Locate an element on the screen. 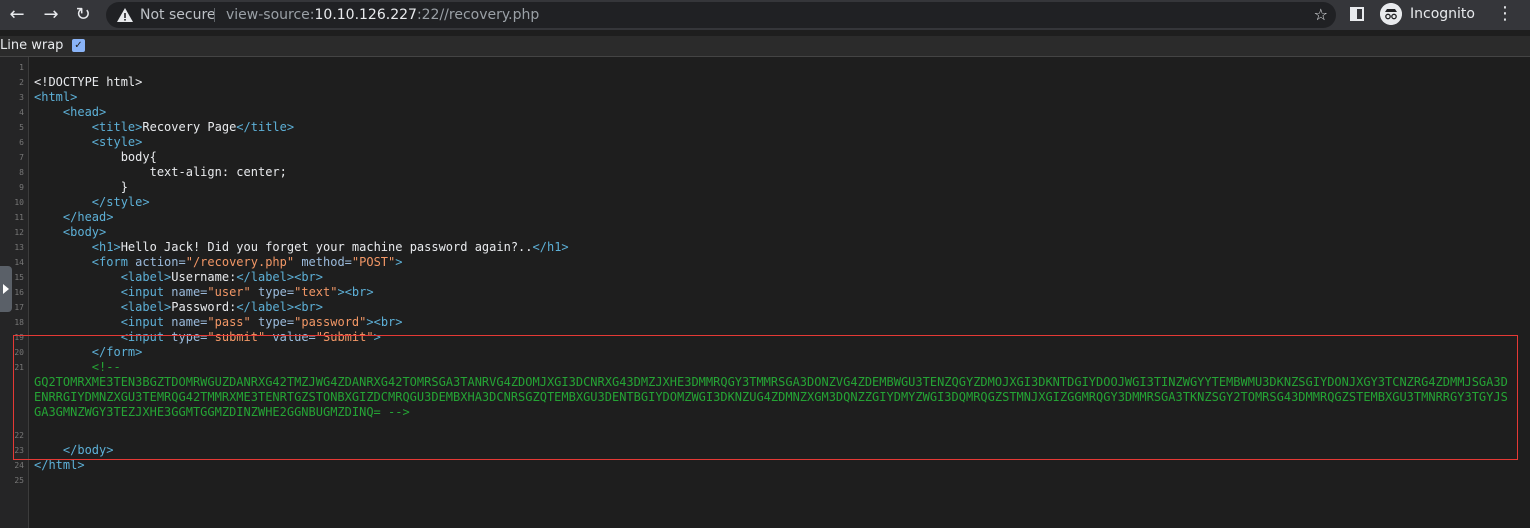  line-number: 12 is located at coordinates (19, 232).